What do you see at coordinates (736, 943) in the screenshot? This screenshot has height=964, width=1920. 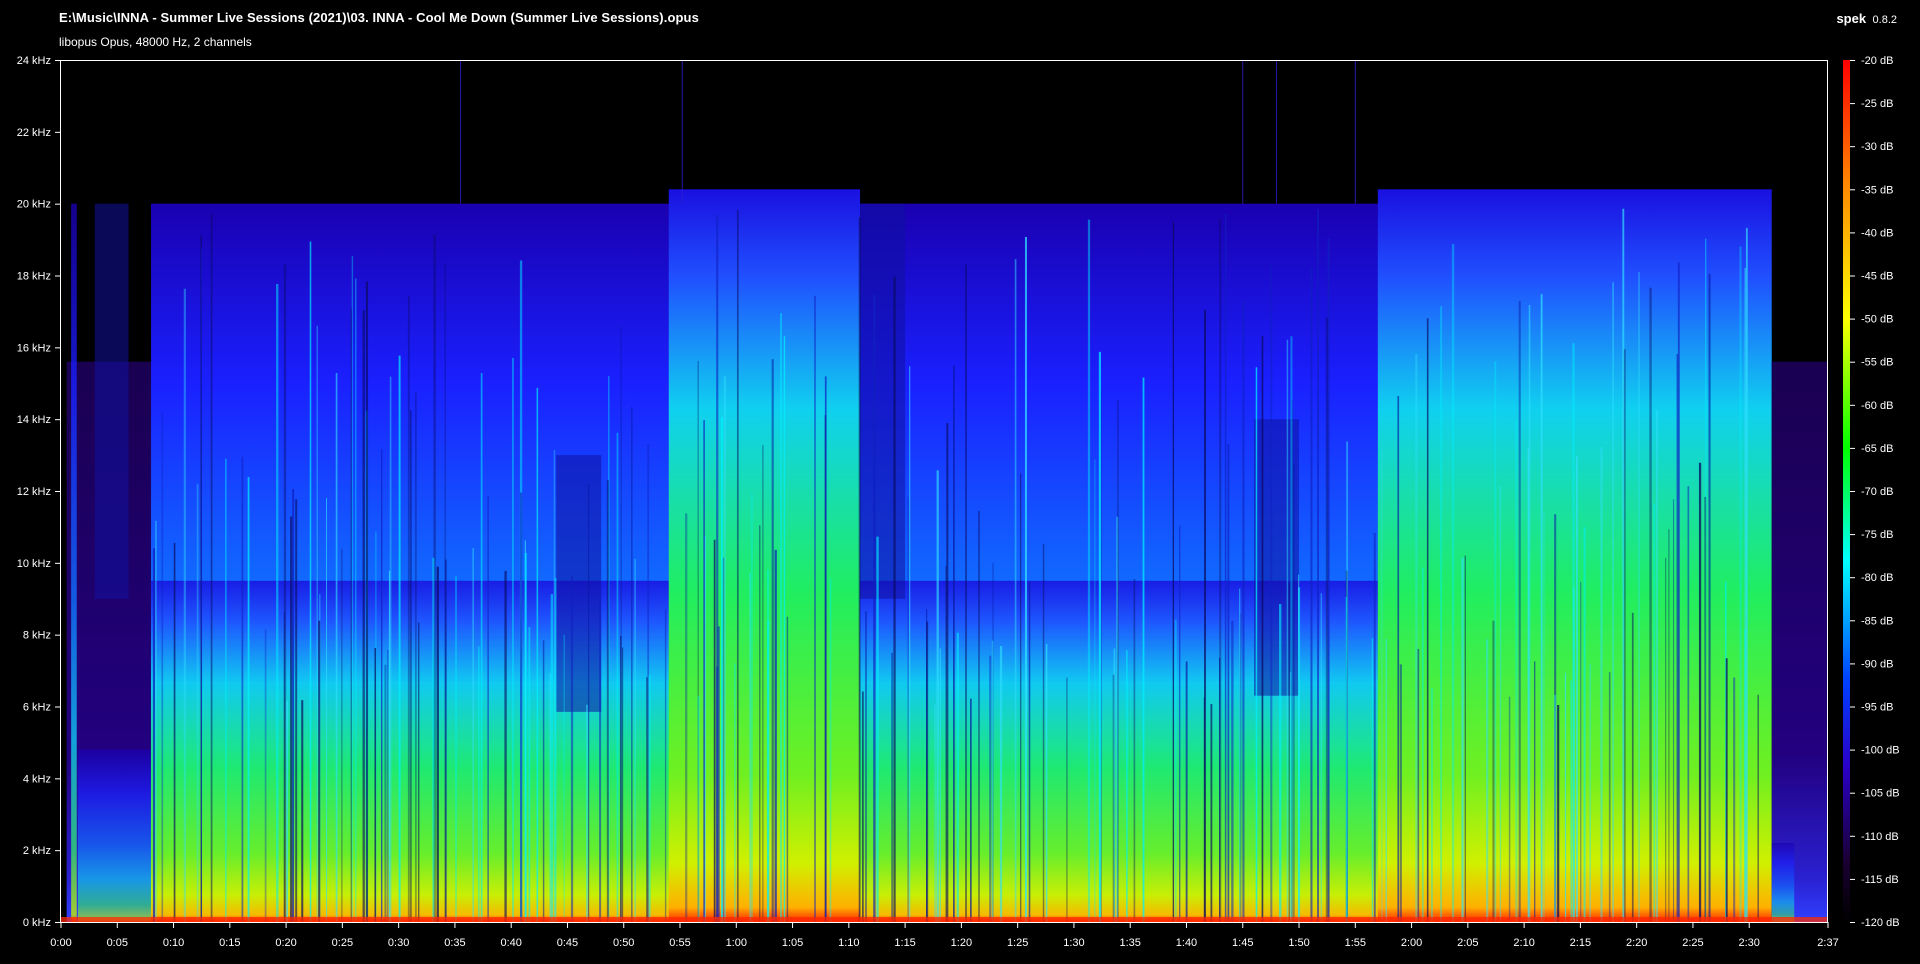 I see `time-tick-label: 1:00` at bounding box center [736, 943].